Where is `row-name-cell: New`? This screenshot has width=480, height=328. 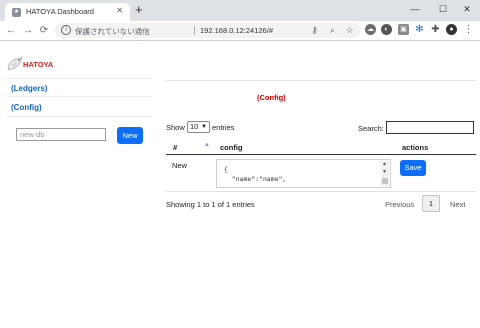
row-name-cell: New is located at coordinates (180, 165).